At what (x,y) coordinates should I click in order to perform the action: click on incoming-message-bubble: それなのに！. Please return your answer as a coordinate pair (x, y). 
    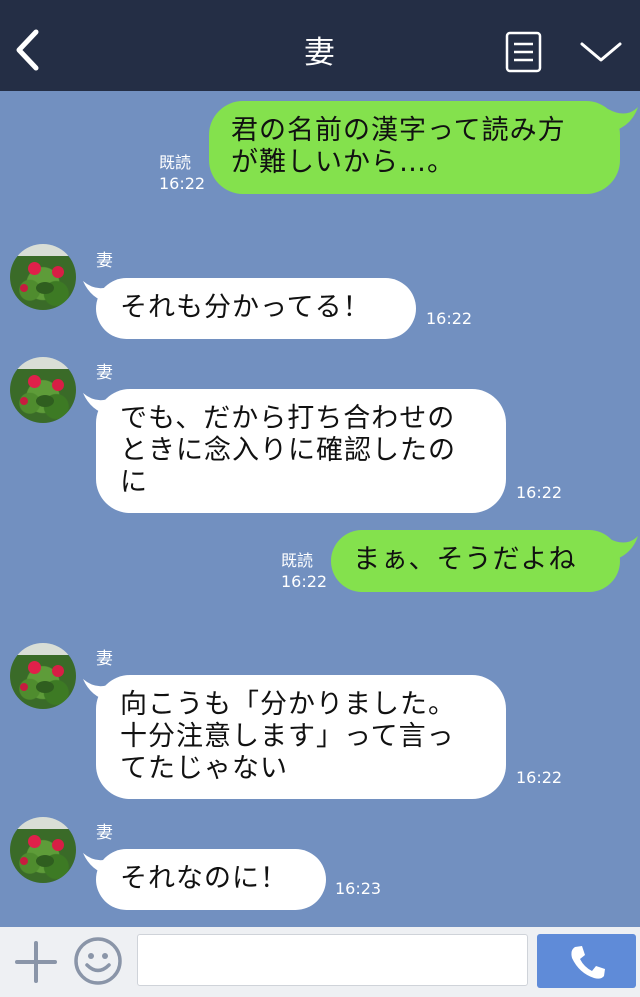
    Looking at the image, I should click on (211, 879).